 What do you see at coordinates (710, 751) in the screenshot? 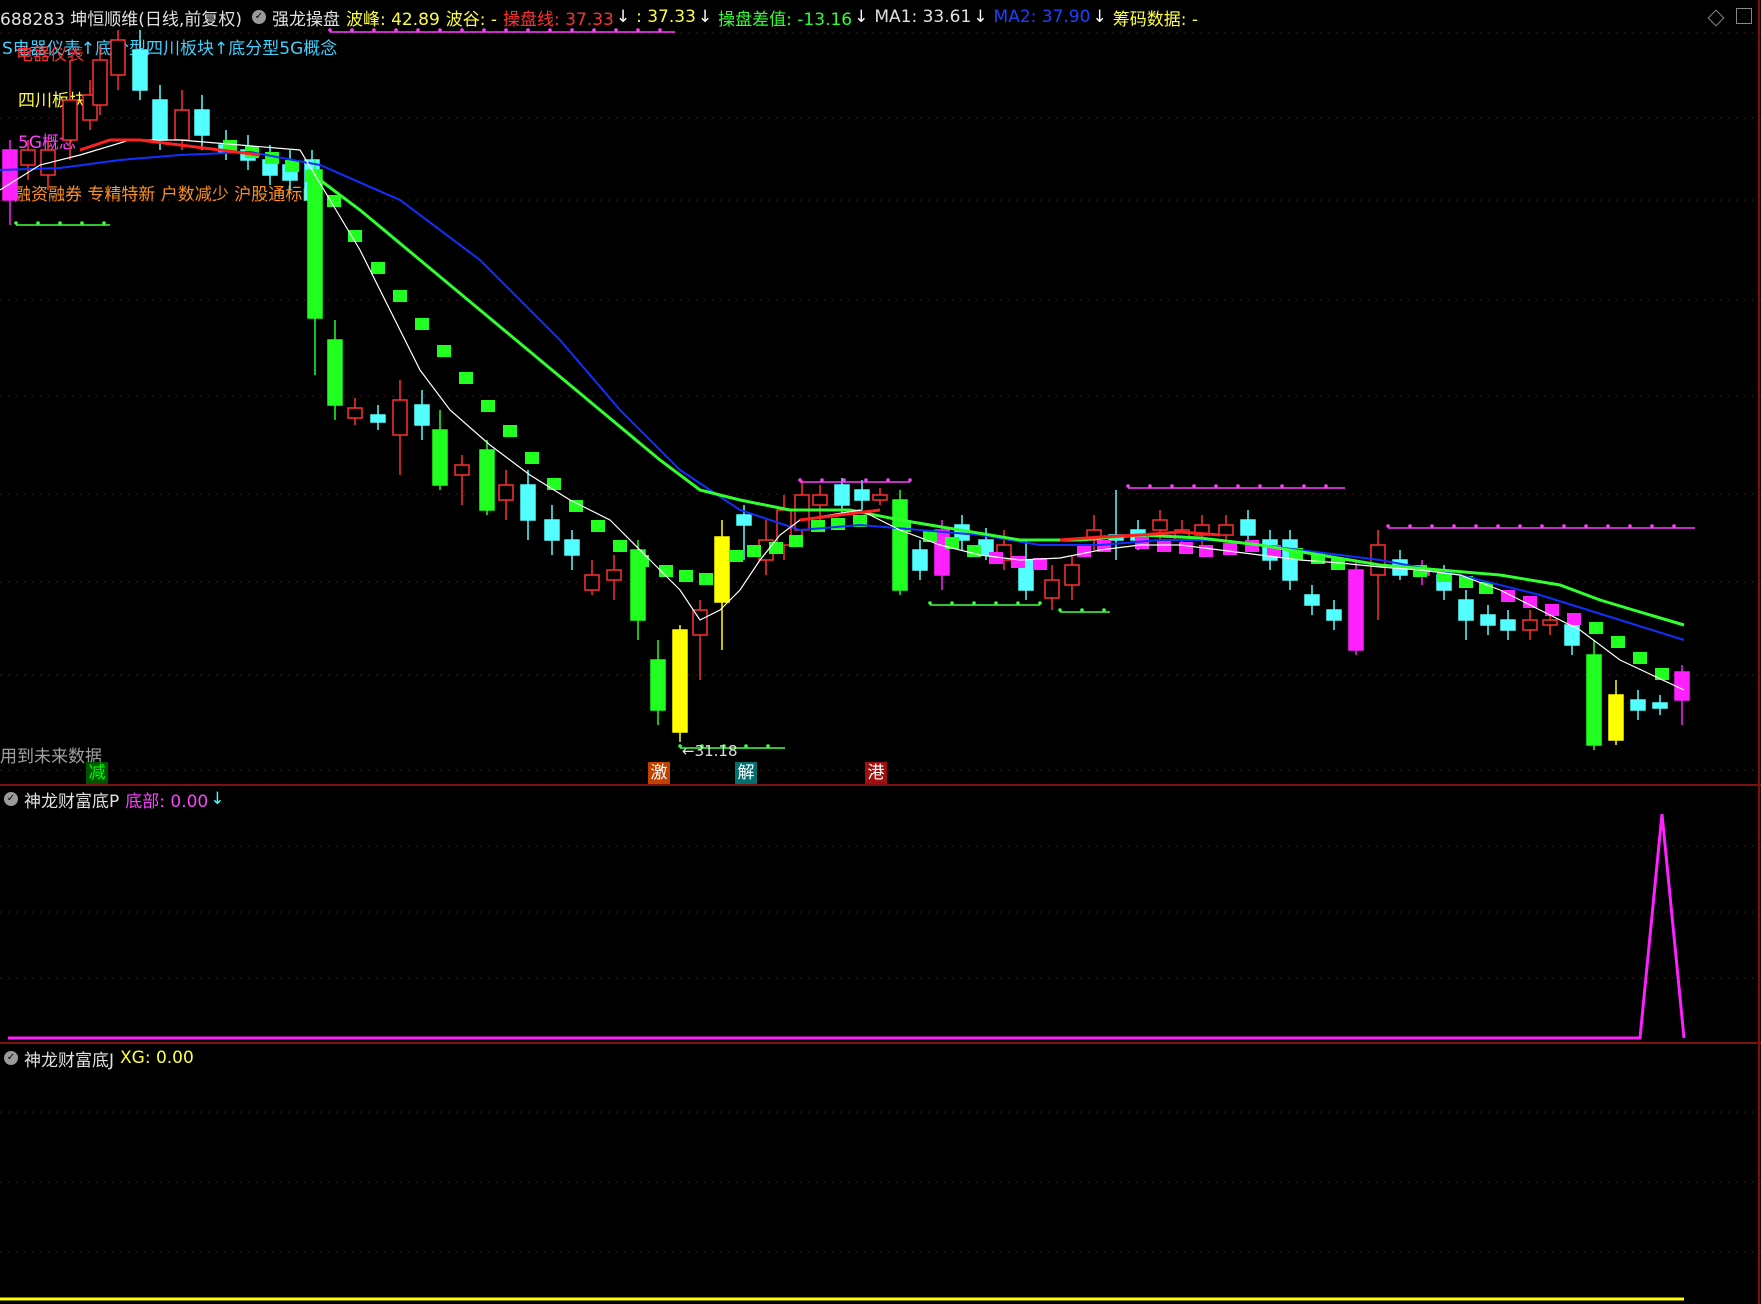
I see `low-price-label: ←31.18` at bounding box center [710, 751].